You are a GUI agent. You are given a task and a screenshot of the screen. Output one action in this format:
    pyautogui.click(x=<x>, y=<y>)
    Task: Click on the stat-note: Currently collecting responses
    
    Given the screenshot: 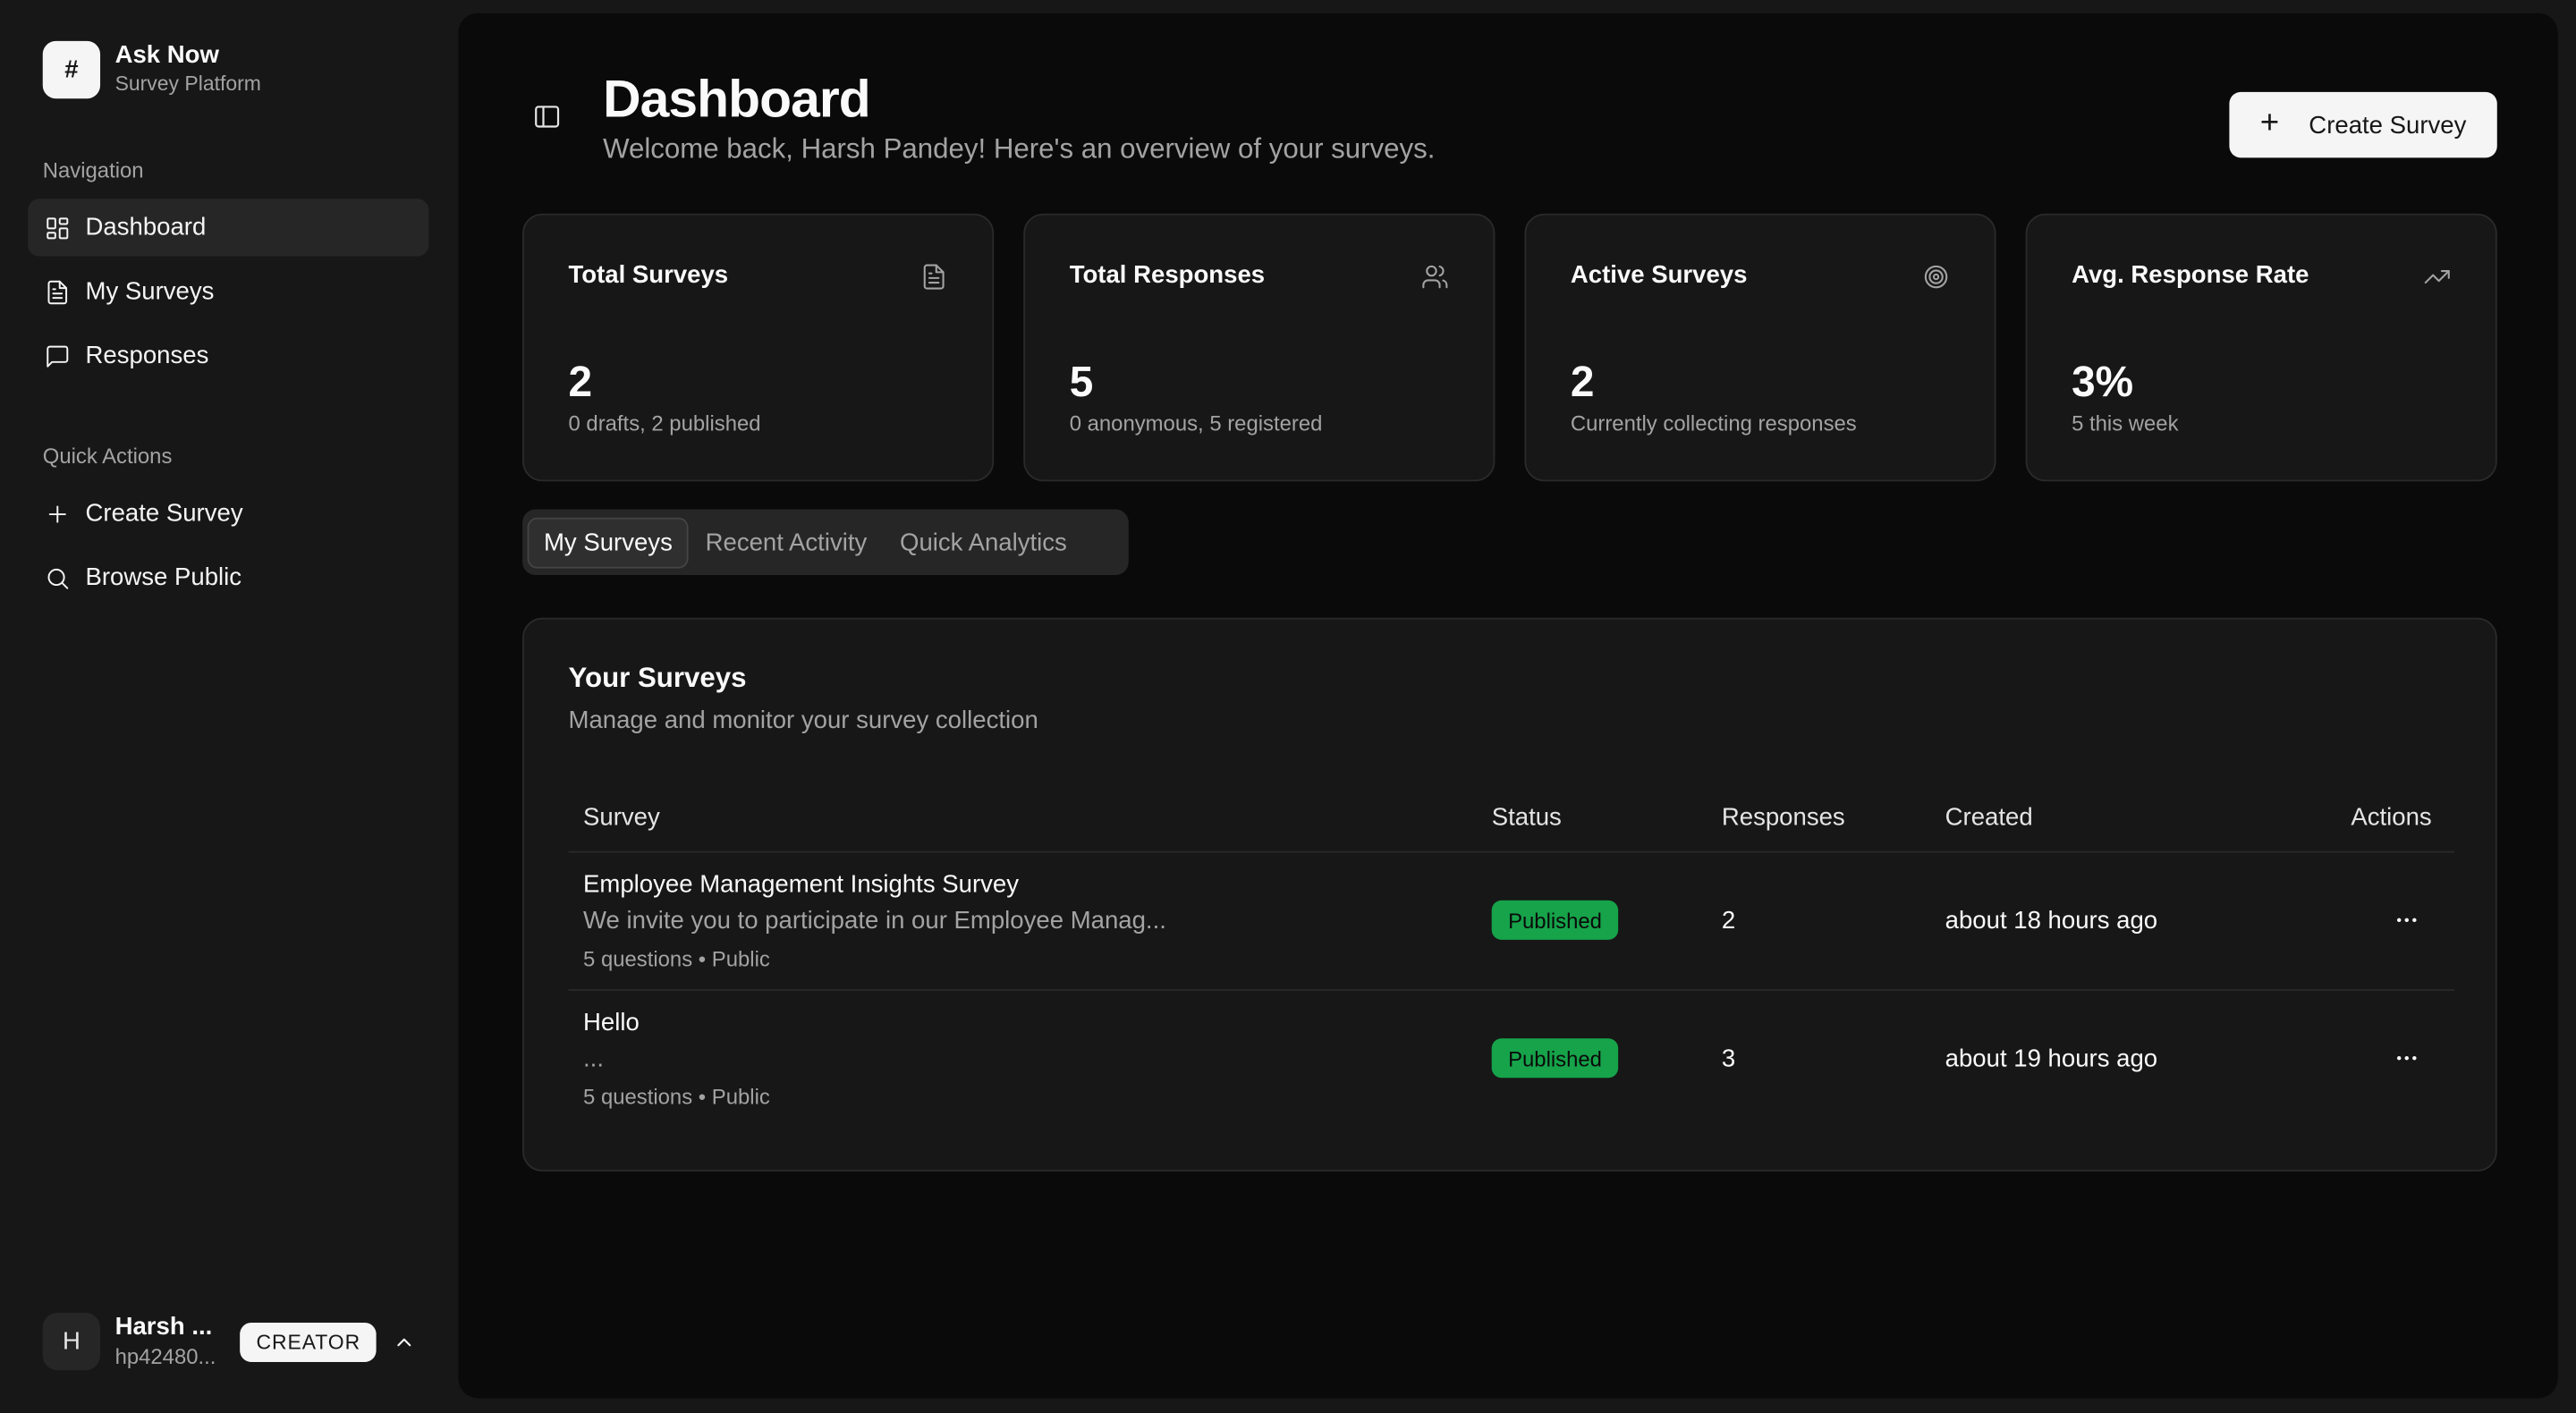 What is the action you would take?
    pyautogui.click(x=1713, y=423)
    